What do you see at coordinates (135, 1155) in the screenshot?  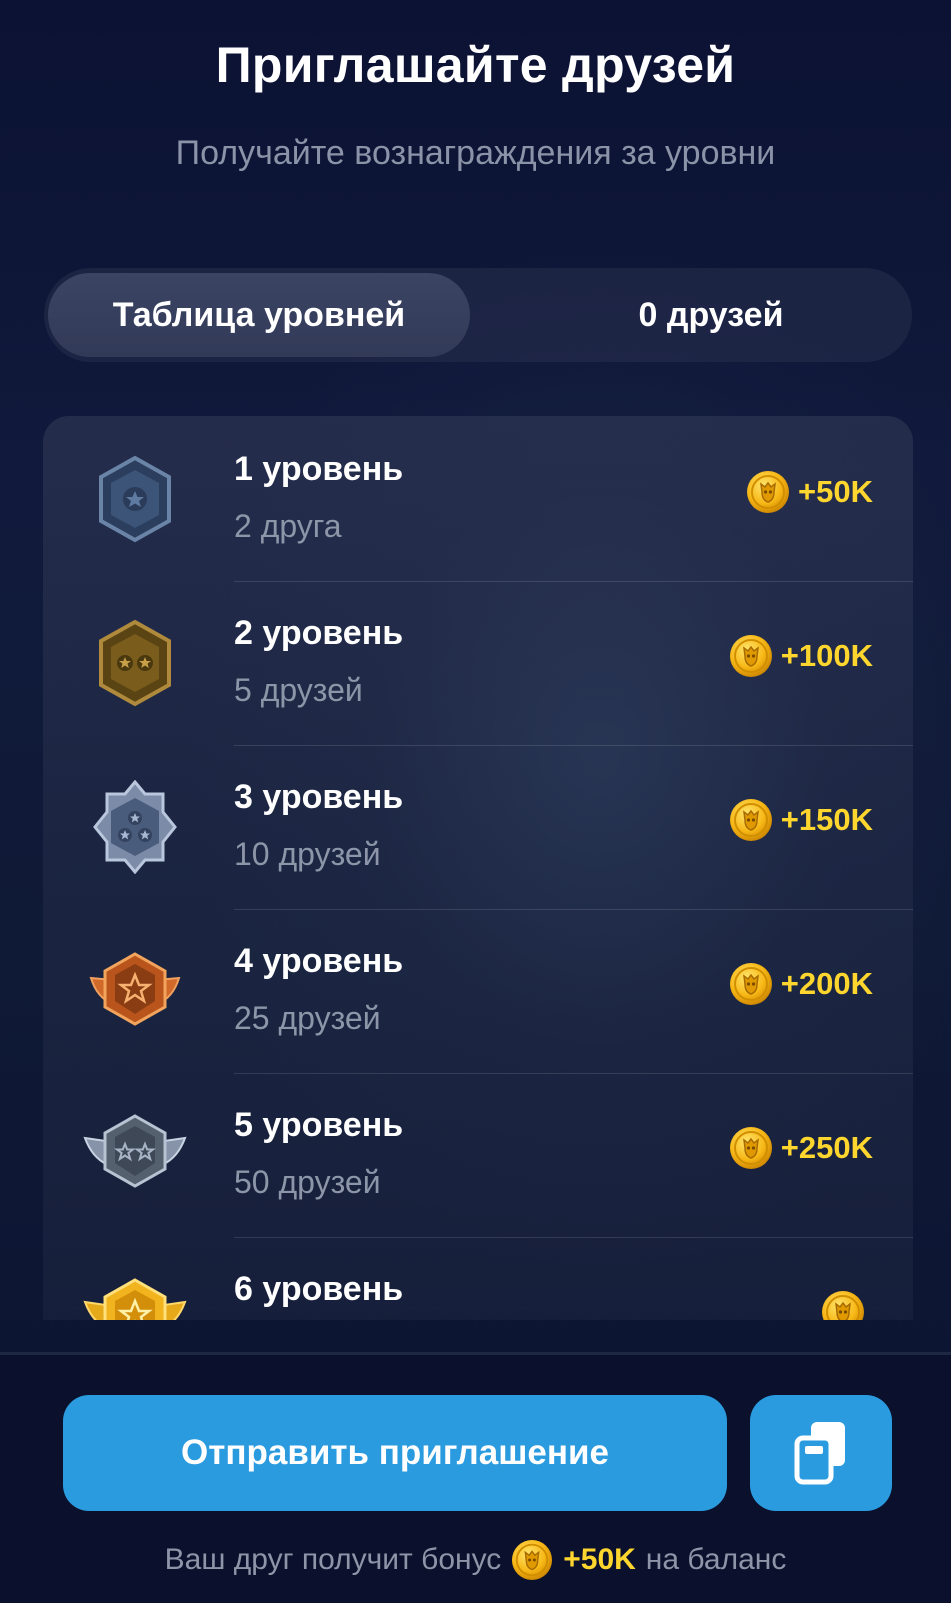 I see `silver-winged-two-stars-badge-icon` at bounding box center [135, 1155].